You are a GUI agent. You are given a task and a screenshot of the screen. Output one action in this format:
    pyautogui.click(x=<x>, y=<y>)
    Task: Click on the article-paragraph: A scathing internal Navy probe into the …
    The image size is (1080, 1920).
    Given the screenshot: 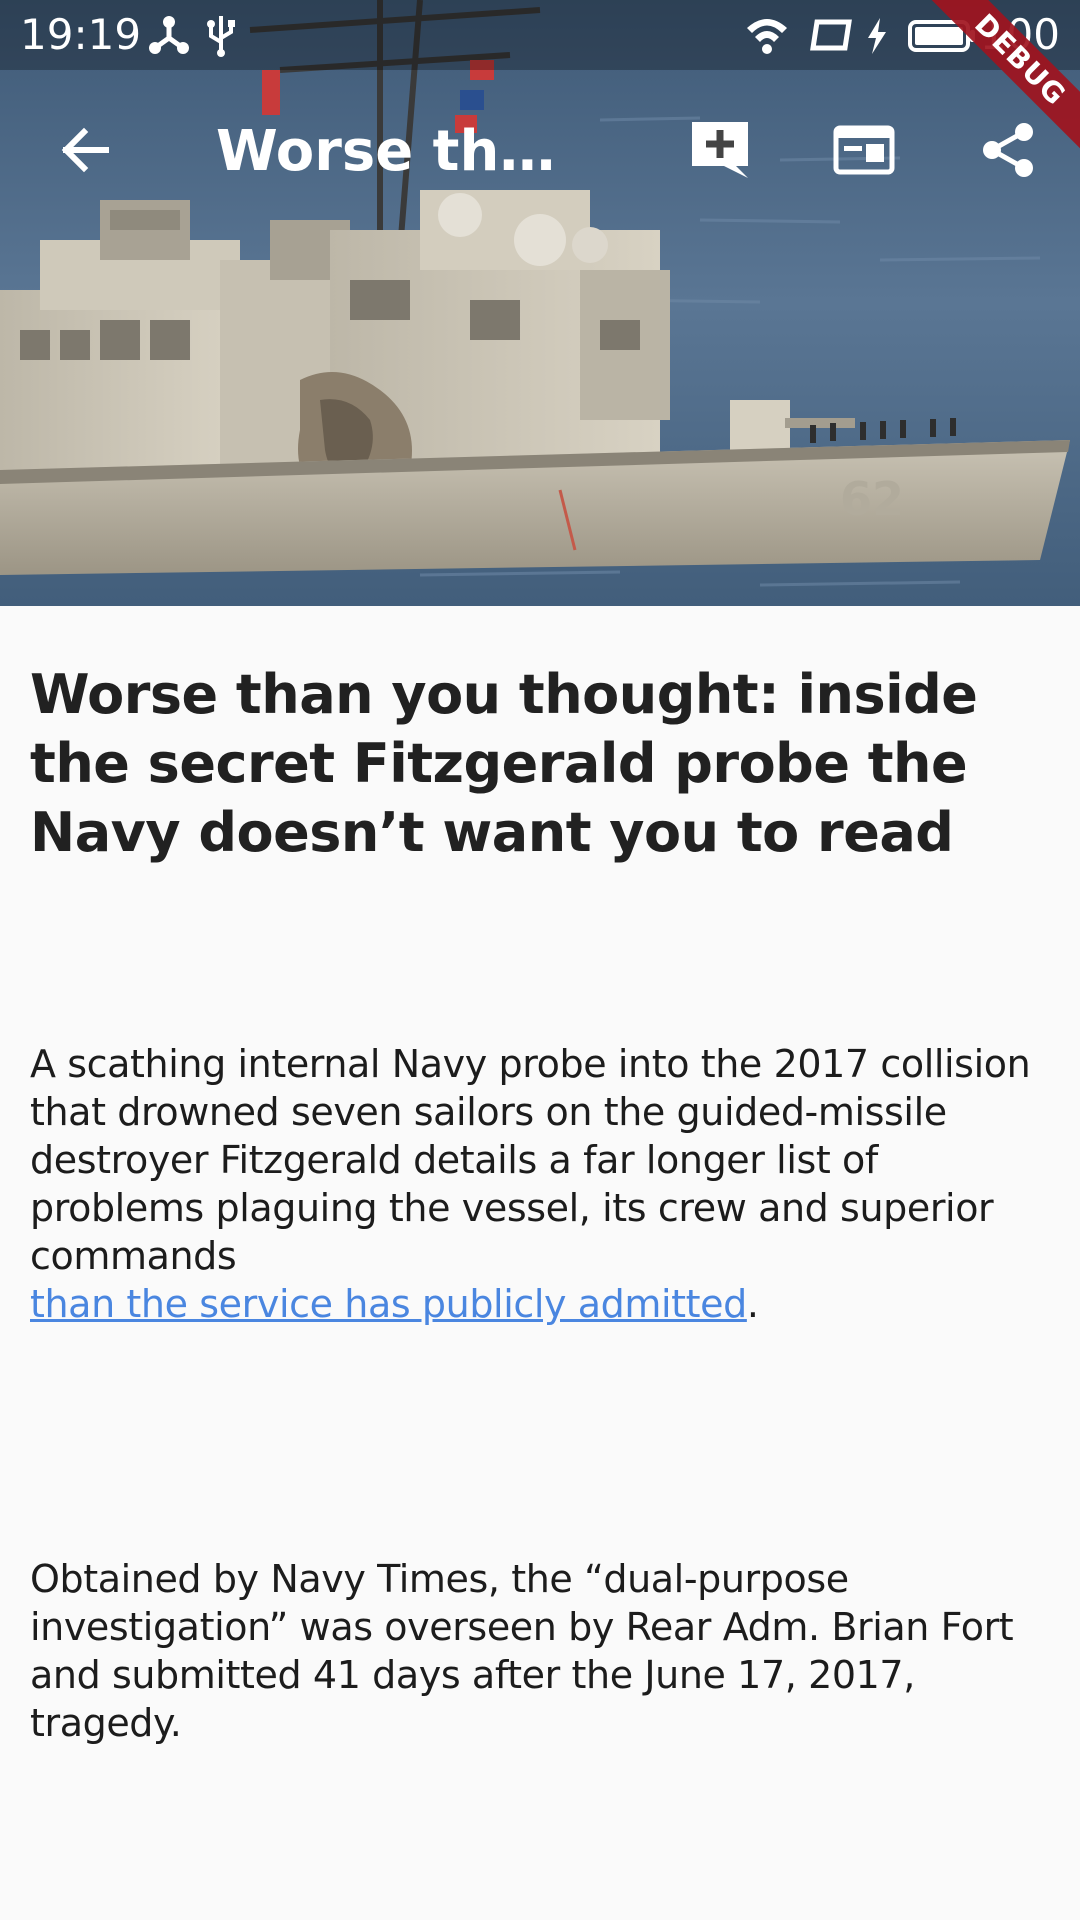 What is the action you would take?
    pyautogui.click(x=540, y=1184)
    